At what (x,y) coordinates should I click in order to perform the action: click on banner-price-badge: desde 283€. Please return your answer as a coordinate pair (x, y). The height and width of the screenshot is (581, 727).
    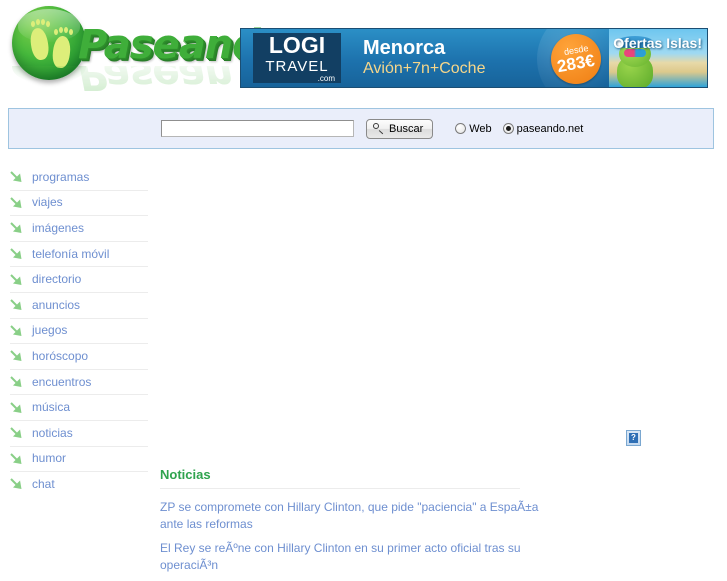
    Looking at the image, I should click on (576, 59).